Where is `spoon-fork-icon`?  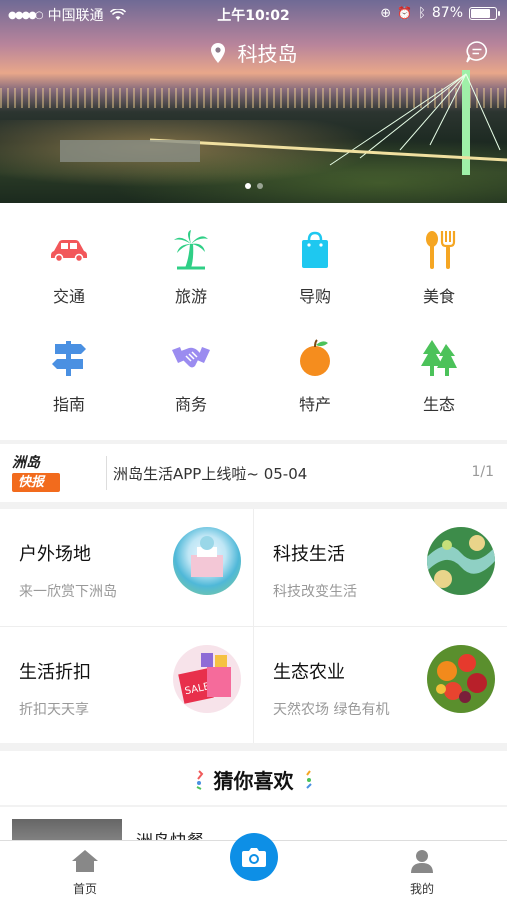 spoon-fork-icon is located at coordinates (441, 250).